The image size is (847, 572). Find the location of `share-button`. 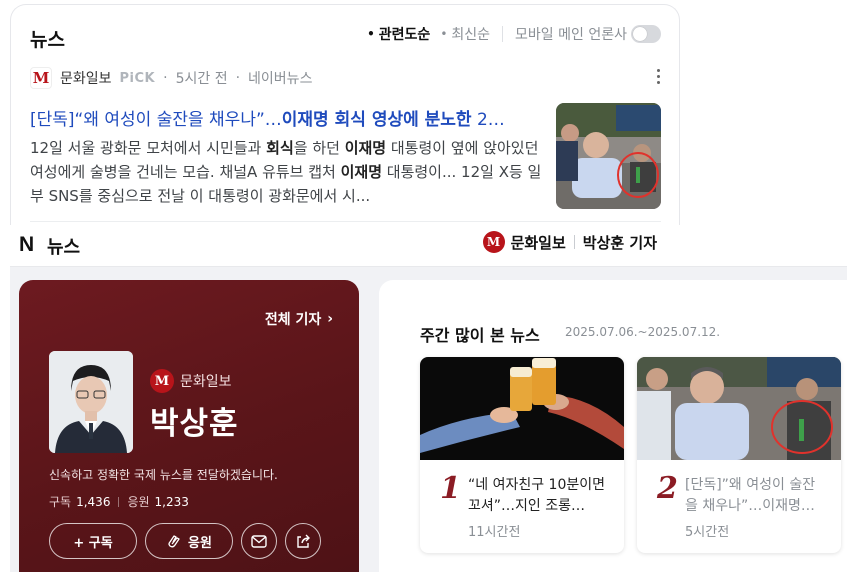

share-button is located at coordinates (303, 541).